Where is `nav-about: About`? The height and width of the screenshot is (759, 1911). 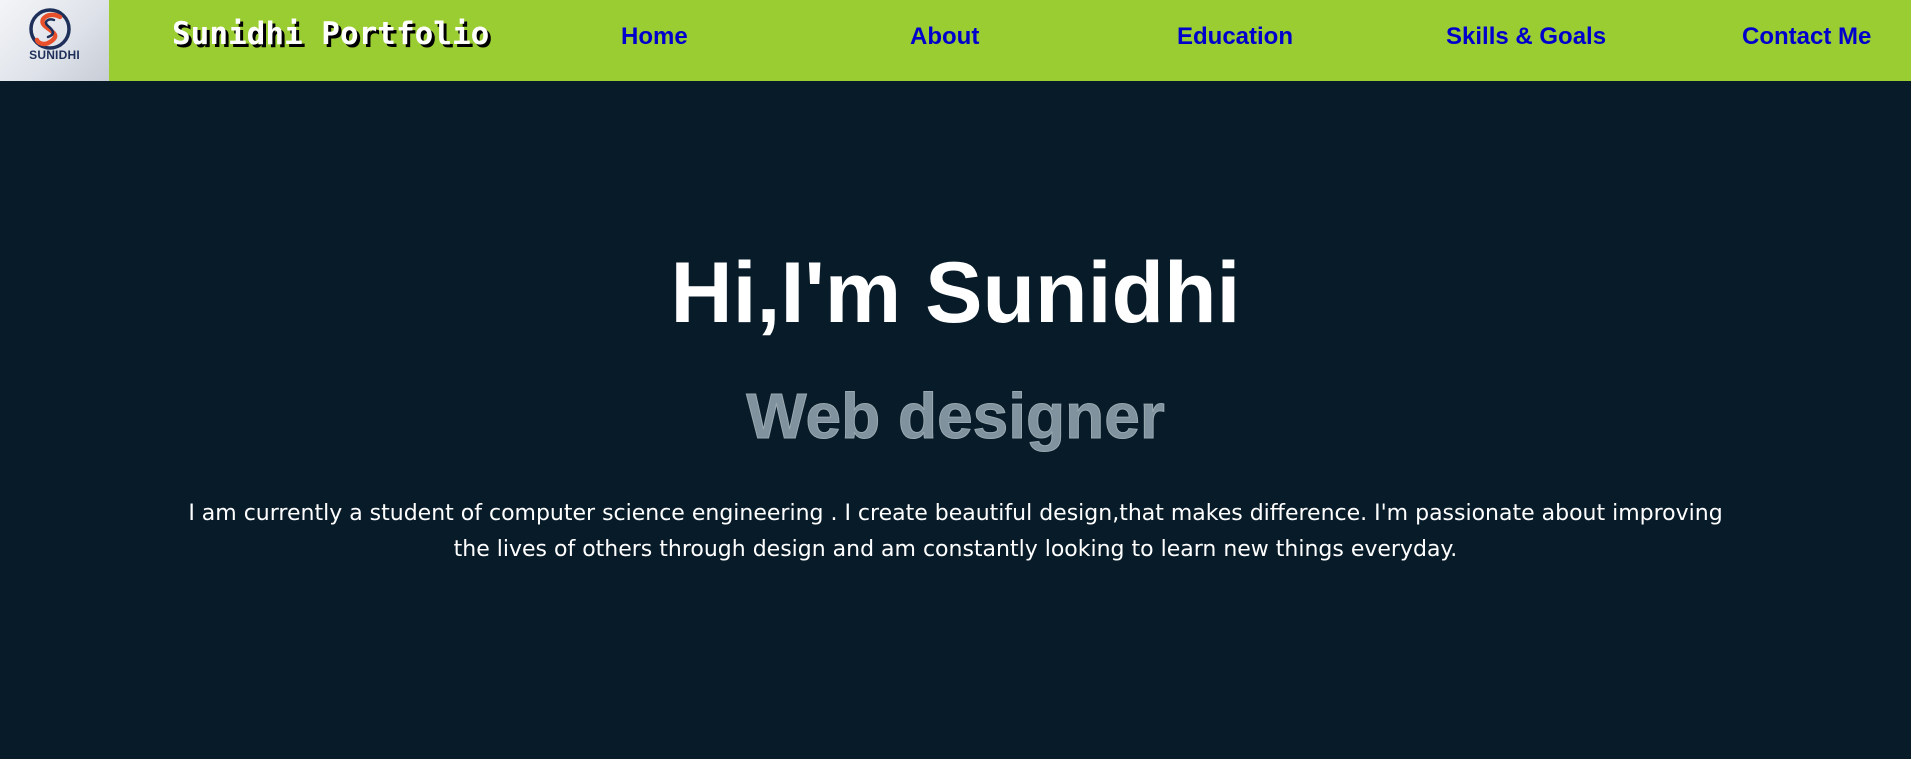 nav-about: About is located at coordinates (944, 37).